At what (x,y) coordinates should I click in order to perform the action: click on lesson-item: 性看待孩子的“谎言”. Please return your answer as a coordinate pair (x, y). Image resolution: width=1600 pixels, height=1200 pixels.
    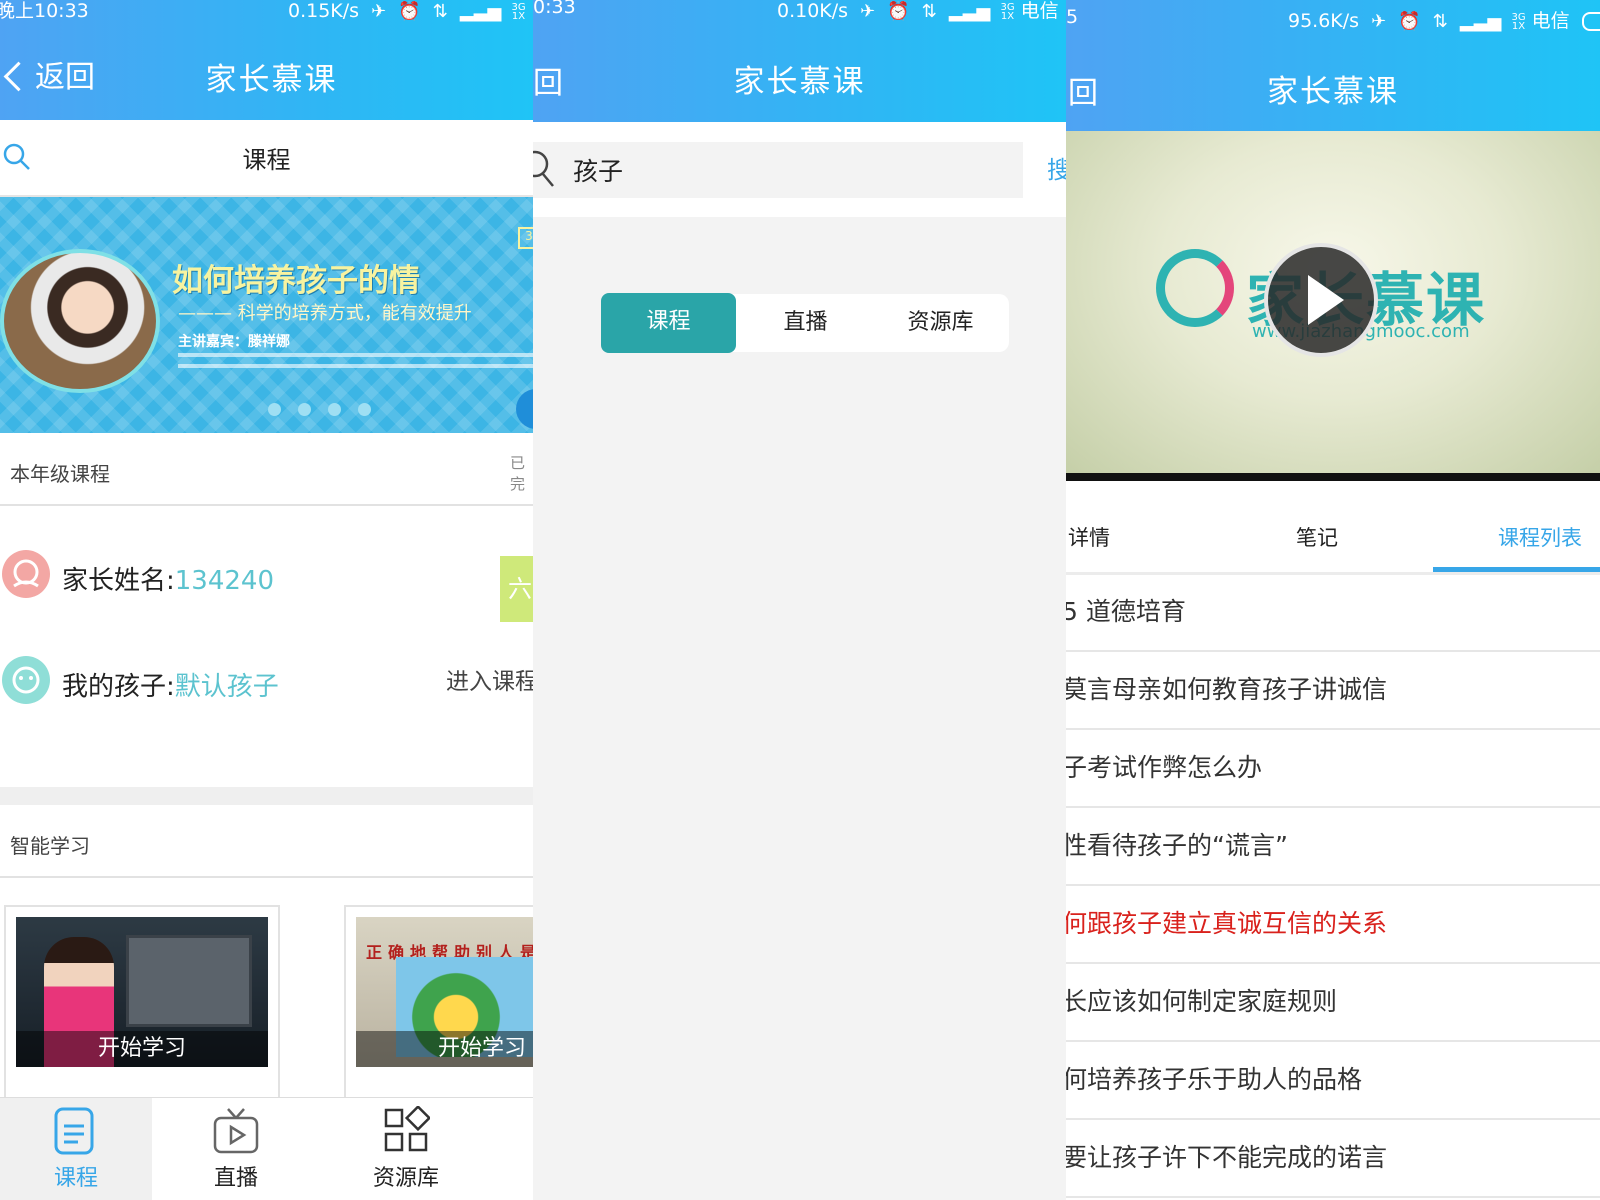
    Looking at the image, I should click on (1333, 847).